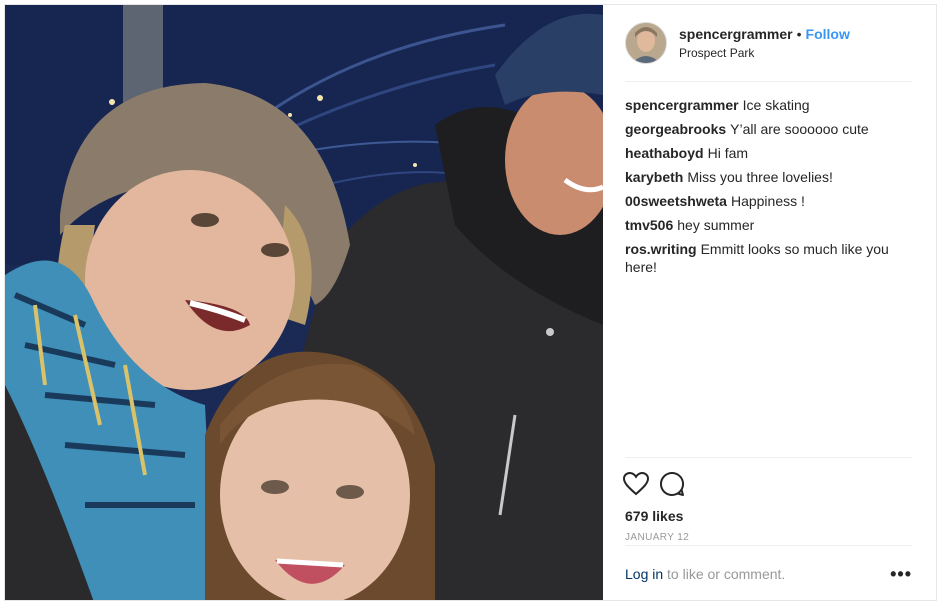  I want to click on comment-item: 00sweetshweta Happiness !, so click(768, 201).